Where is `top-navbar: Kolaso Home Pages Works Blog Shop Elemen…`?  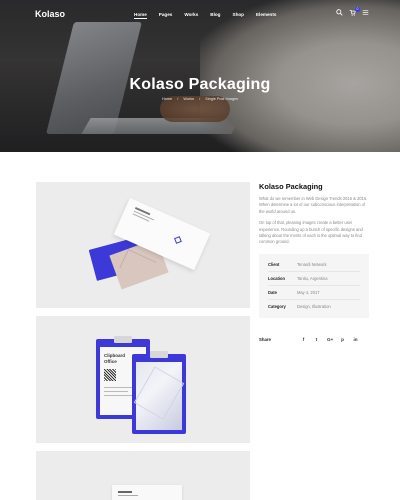 top-navbar: Kolaso Home Pages Works Blog Shop Elemen… is located at coordinates (200, 14).